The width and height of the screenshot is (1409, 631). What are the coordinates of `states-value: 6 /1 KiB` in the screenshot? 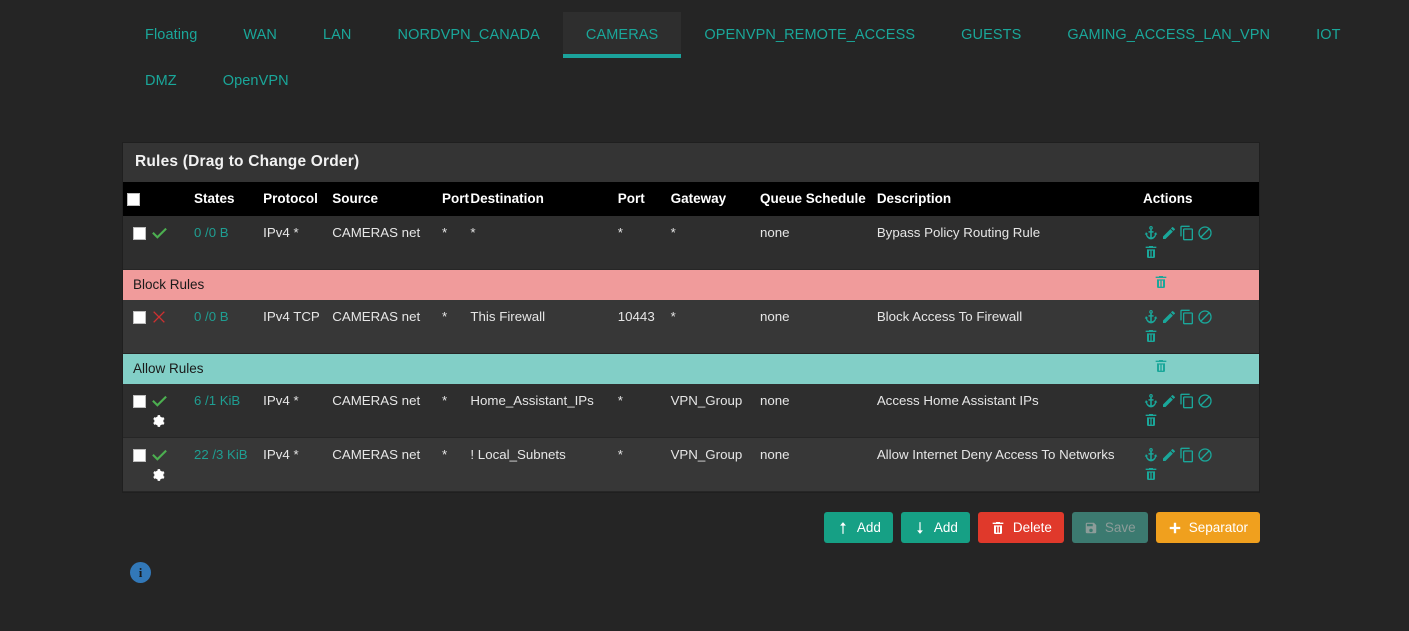 It's located at (217, 400).